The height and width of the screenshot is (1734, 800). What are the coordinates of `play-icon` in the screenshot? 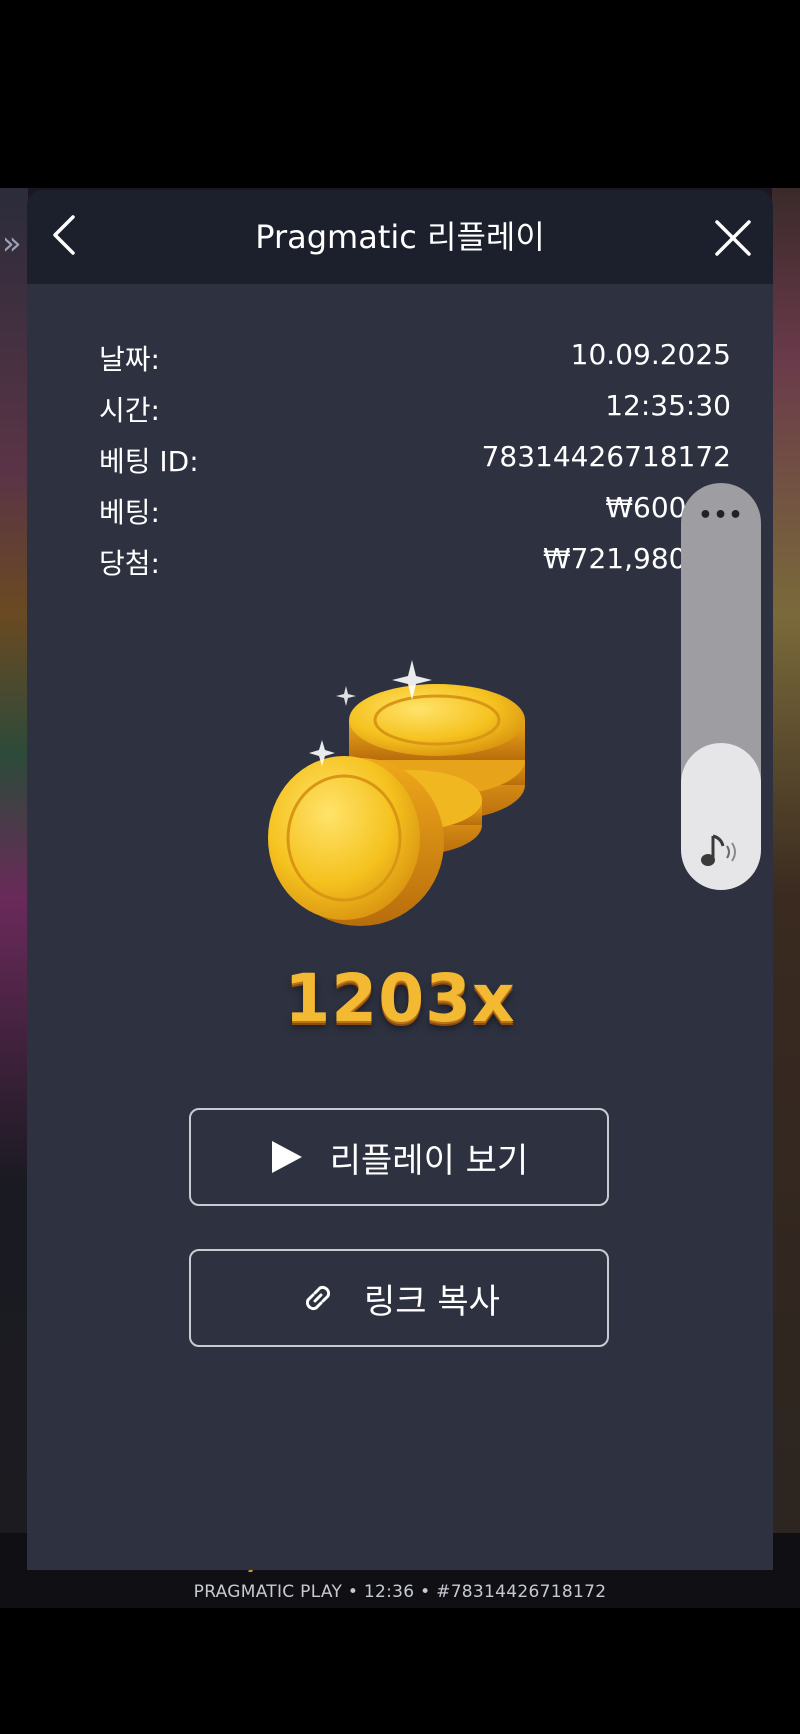 It's located at (287, 1157).